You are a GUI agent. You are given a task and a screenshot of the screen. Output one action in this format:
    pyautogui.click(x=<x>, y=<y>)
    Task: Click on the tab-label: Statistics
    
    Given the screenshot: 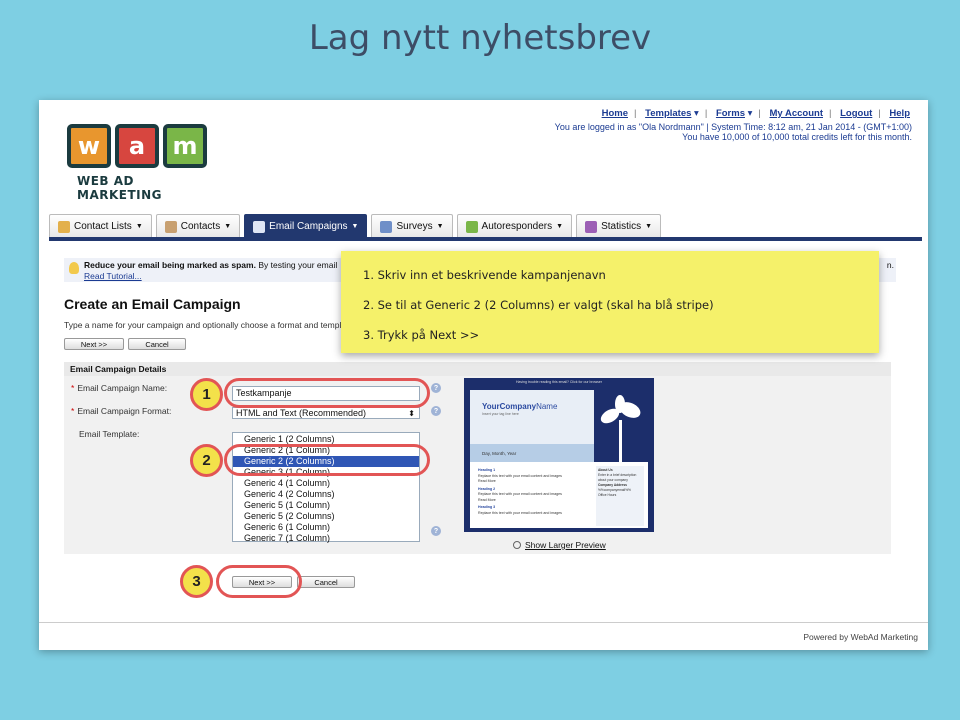 What is the action you would take?
    pyautogui.click(x=621, y=226)
    